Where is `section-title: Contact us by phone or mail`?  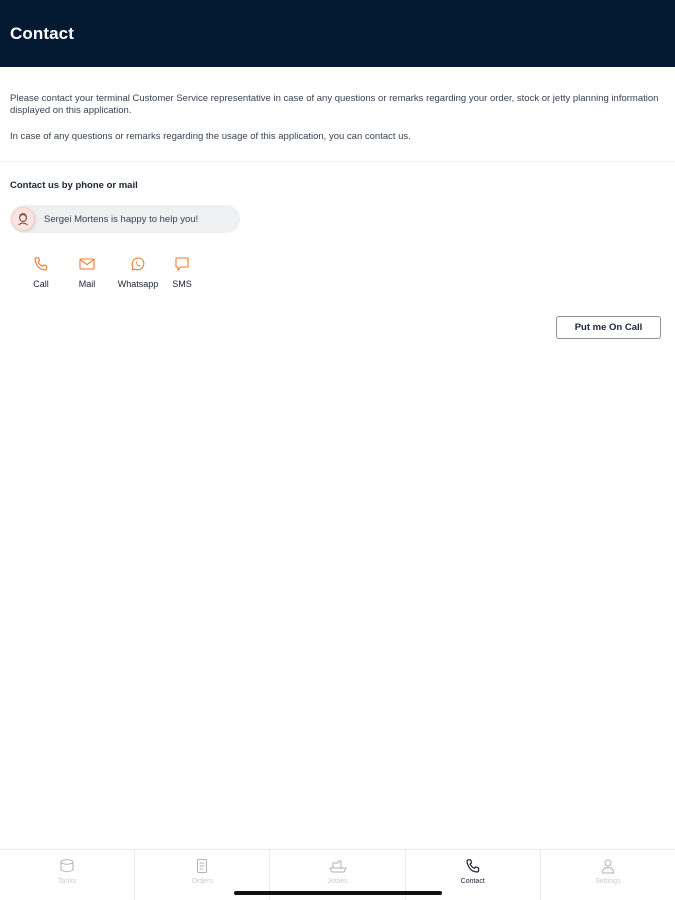 section-title: Contact us by phone or mail is located at coordinates (74, 185).